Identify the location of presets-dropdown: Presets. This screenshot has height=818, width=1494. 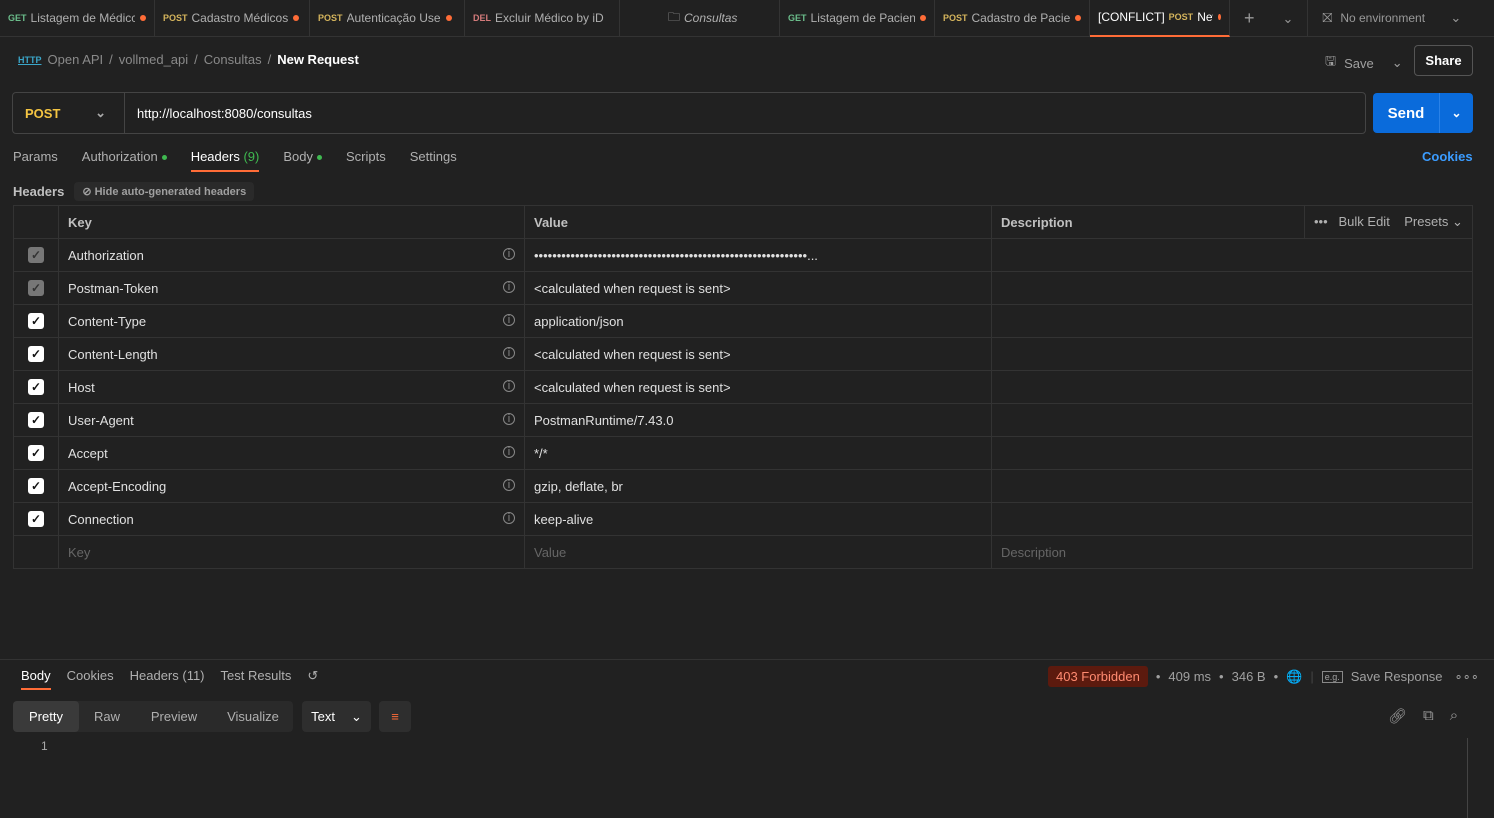
(1426, 221).